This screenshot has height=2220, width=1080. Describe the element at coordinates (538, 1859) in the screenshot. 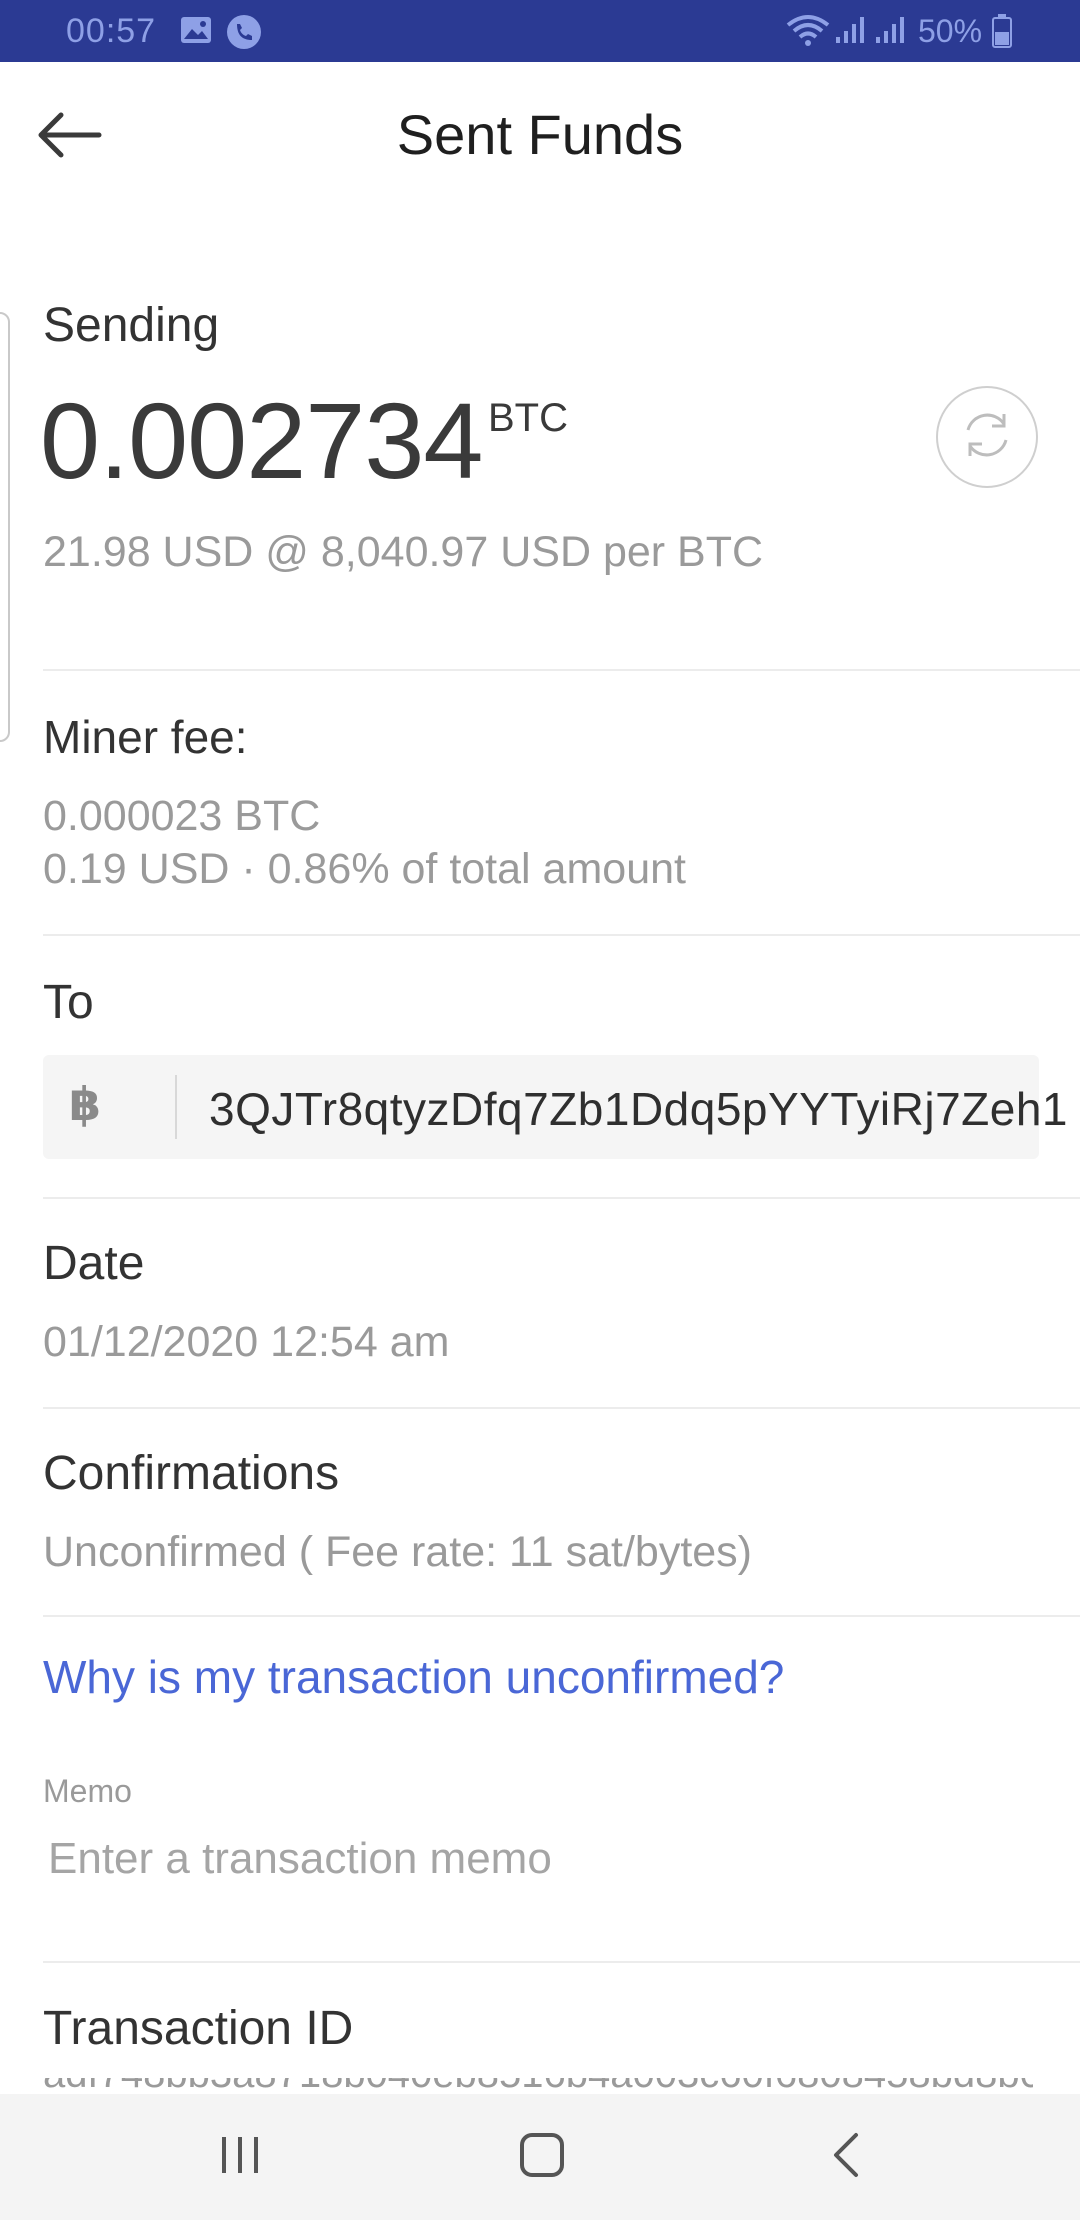

I see `memo-input` at that location.